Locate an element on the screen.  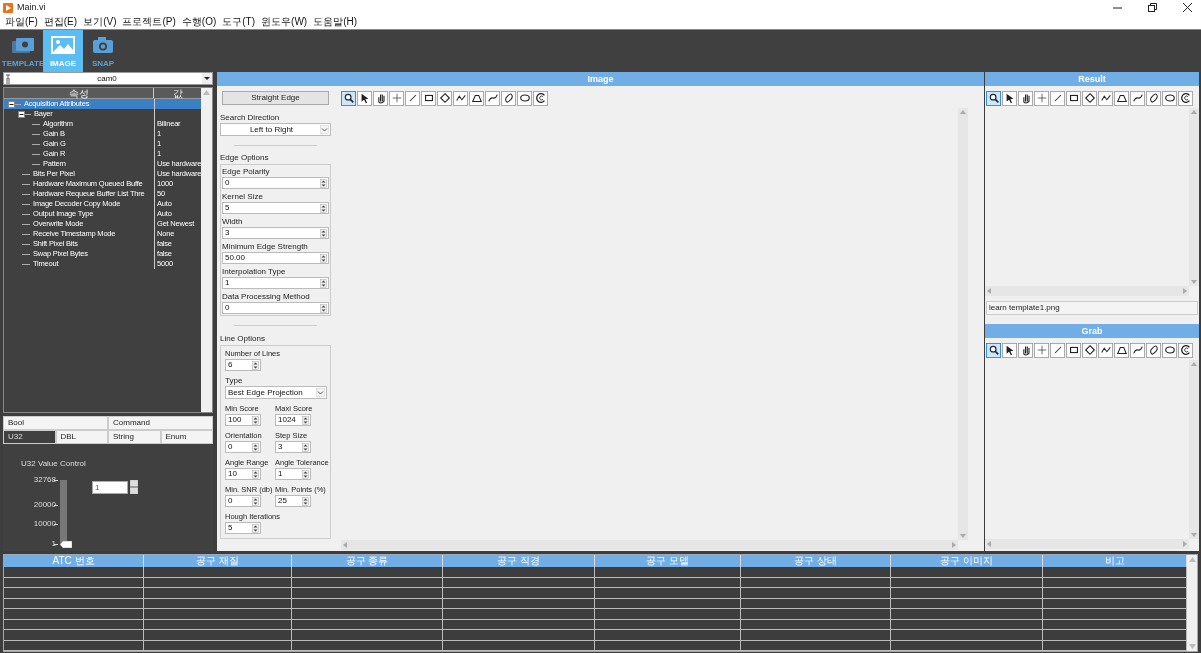
column-header: 값 is located at coordinates (177, 93).